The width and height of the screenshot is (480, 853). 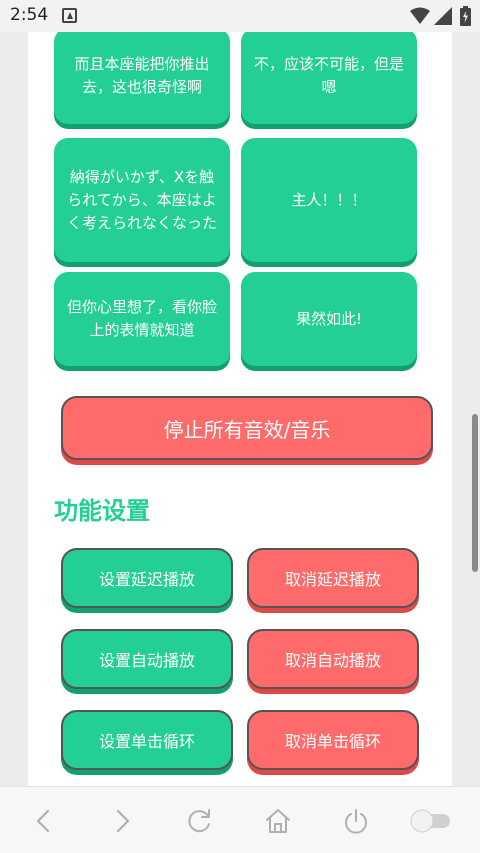 I want to click on cancel-auto-play-button: 取消自动播放, so click(x=333, y=659).